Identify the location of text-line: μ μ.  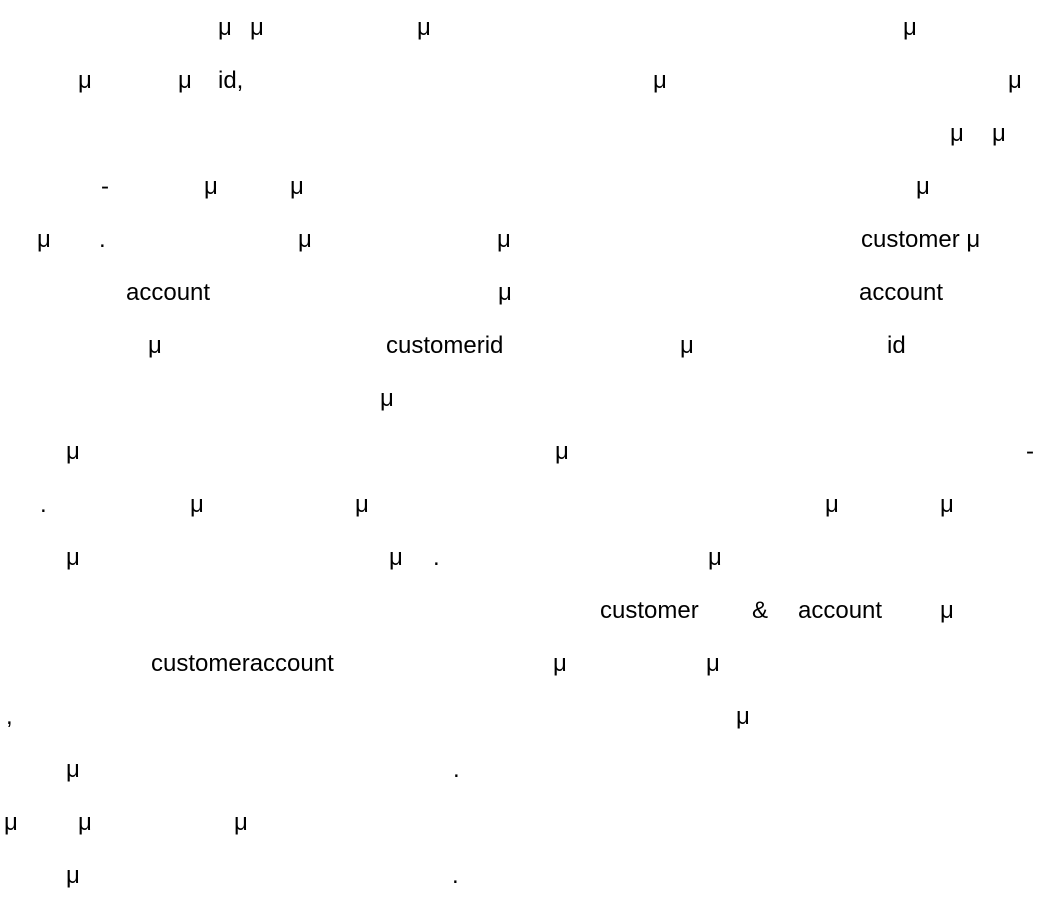
(520, 134).